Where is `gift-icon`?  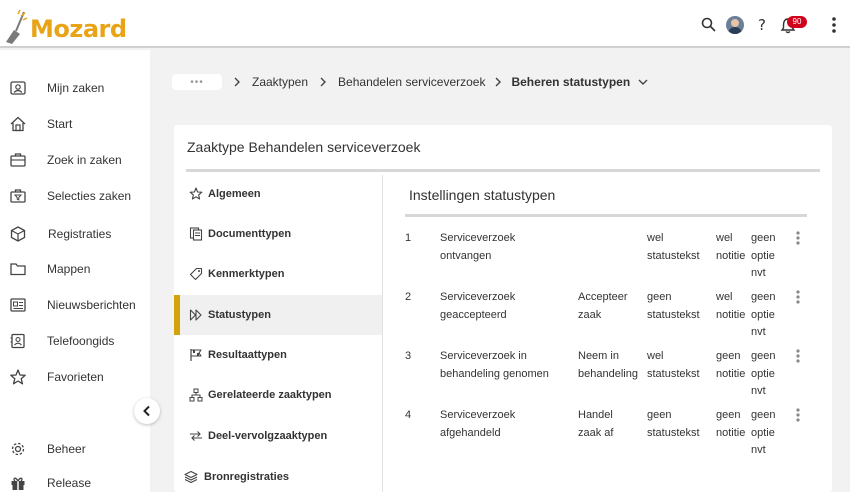 gift-icon is located at coordinates (18, 483).